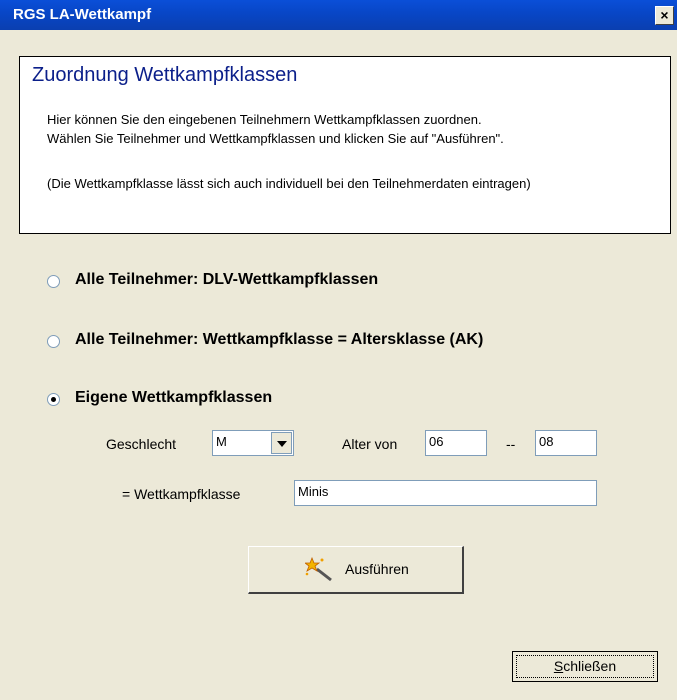 The height and width of the screenshot is (700, 677). What do you see at coordinates (19, 145) in the screenshot?
I see `info-panel-border` at bounding box center [19, 145].